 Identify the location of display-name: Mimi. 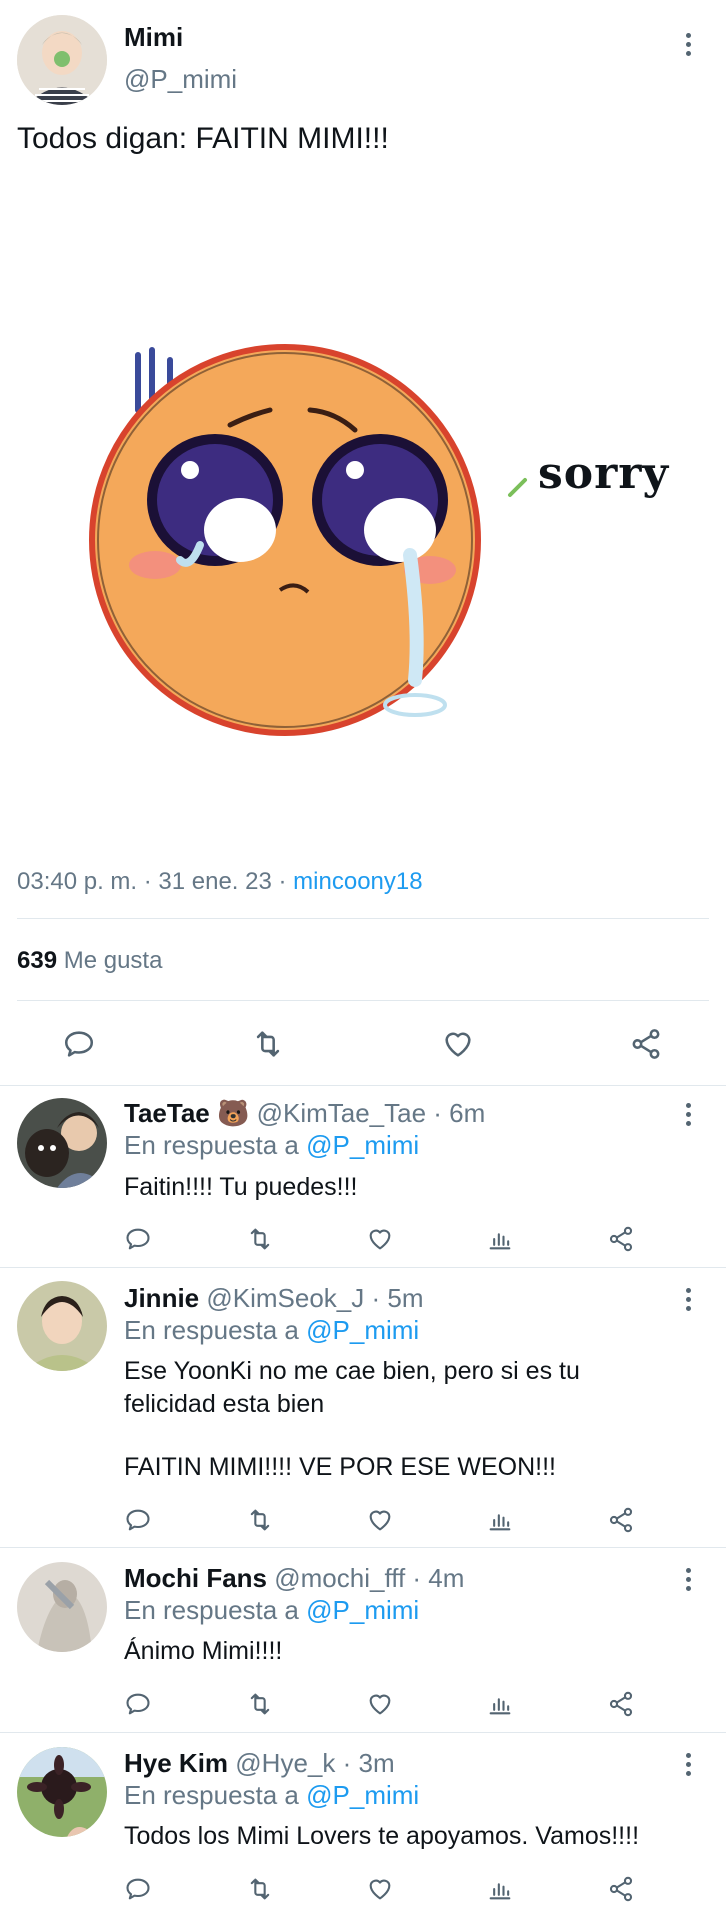
(153, 37).